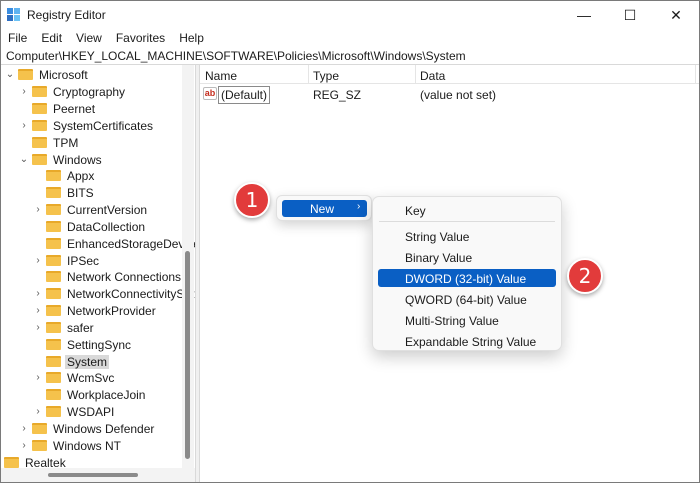 The height and width of the screenshot is (483, 700). What do you see at coordinates (64, 192) in the screenshot?
I see `tree-item-bits: BITS` at bounding box center [64, 192].